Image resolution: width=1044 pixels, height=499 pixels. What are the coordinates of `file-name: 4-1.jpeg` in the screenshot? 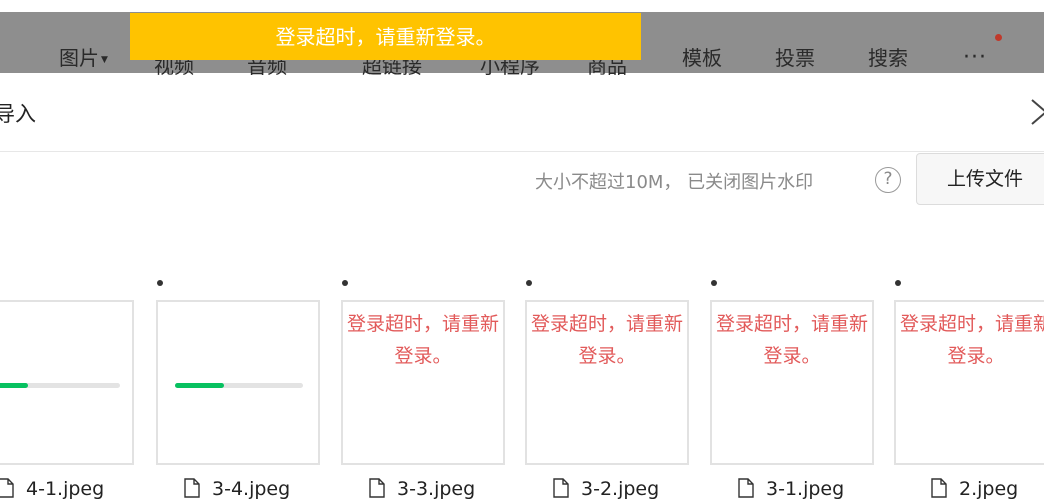 It's located at (52, 488).